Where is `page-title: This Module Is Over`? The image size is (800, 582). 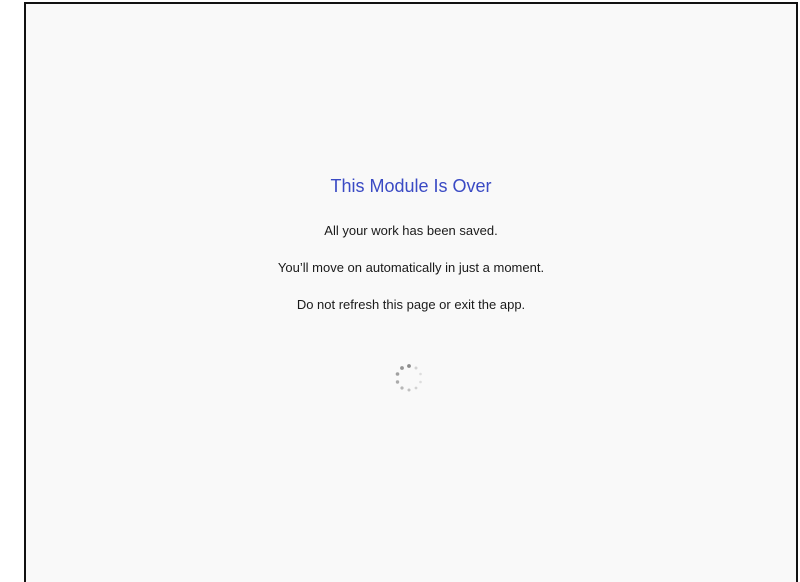
page-title: This Module Is Over is located at coordinates (411, 186).